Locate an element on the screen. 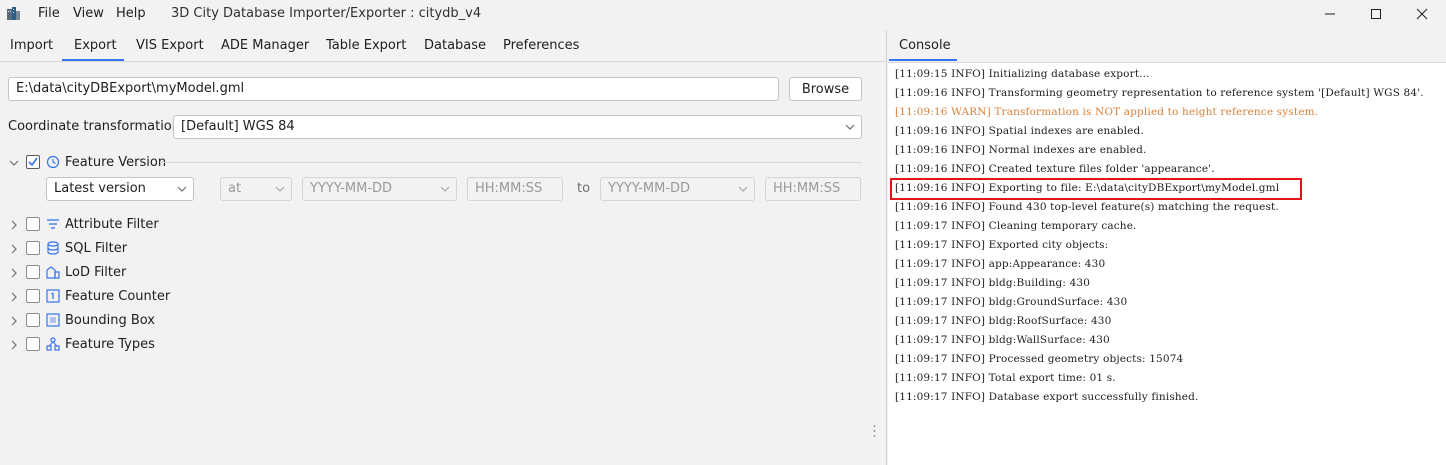 The width and height of the screenshot is (1446, 465). lod-filter-checkbox is located at coordinates (33, 272).